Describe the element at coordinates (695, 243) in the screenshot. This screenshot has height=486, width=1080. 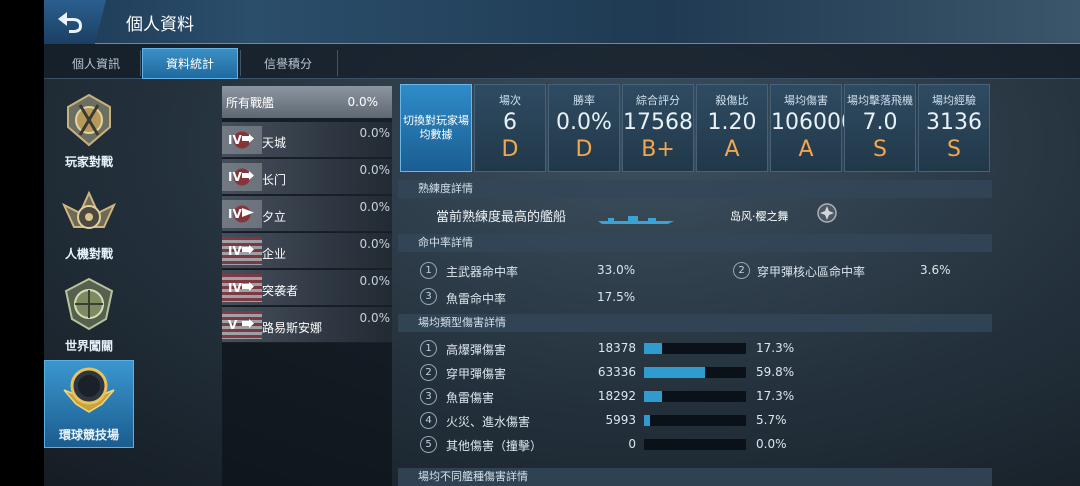
I see `hit-rate-section-header: 命中率詳情` at that location.